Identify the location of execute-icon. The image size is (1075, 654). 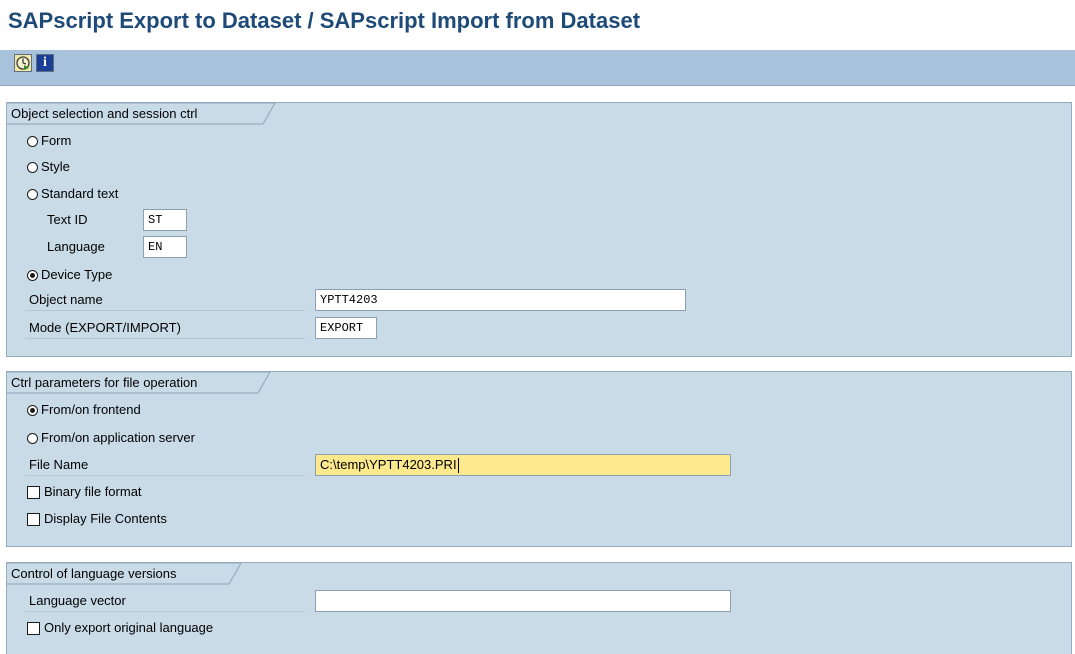
(23, 63).